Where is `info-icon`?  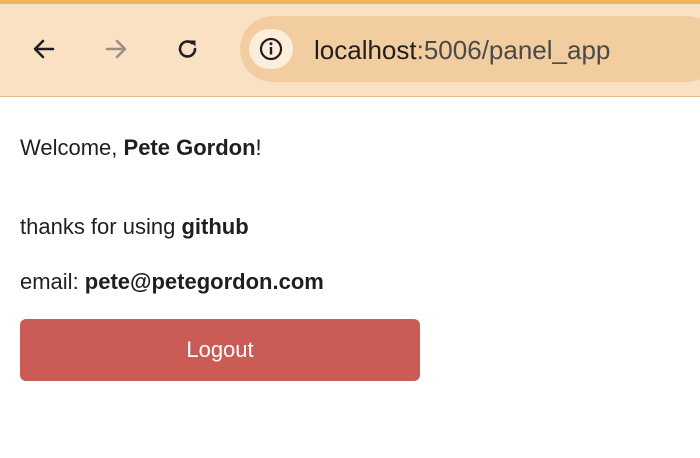
info-icon is located at coordinates (271, 49).